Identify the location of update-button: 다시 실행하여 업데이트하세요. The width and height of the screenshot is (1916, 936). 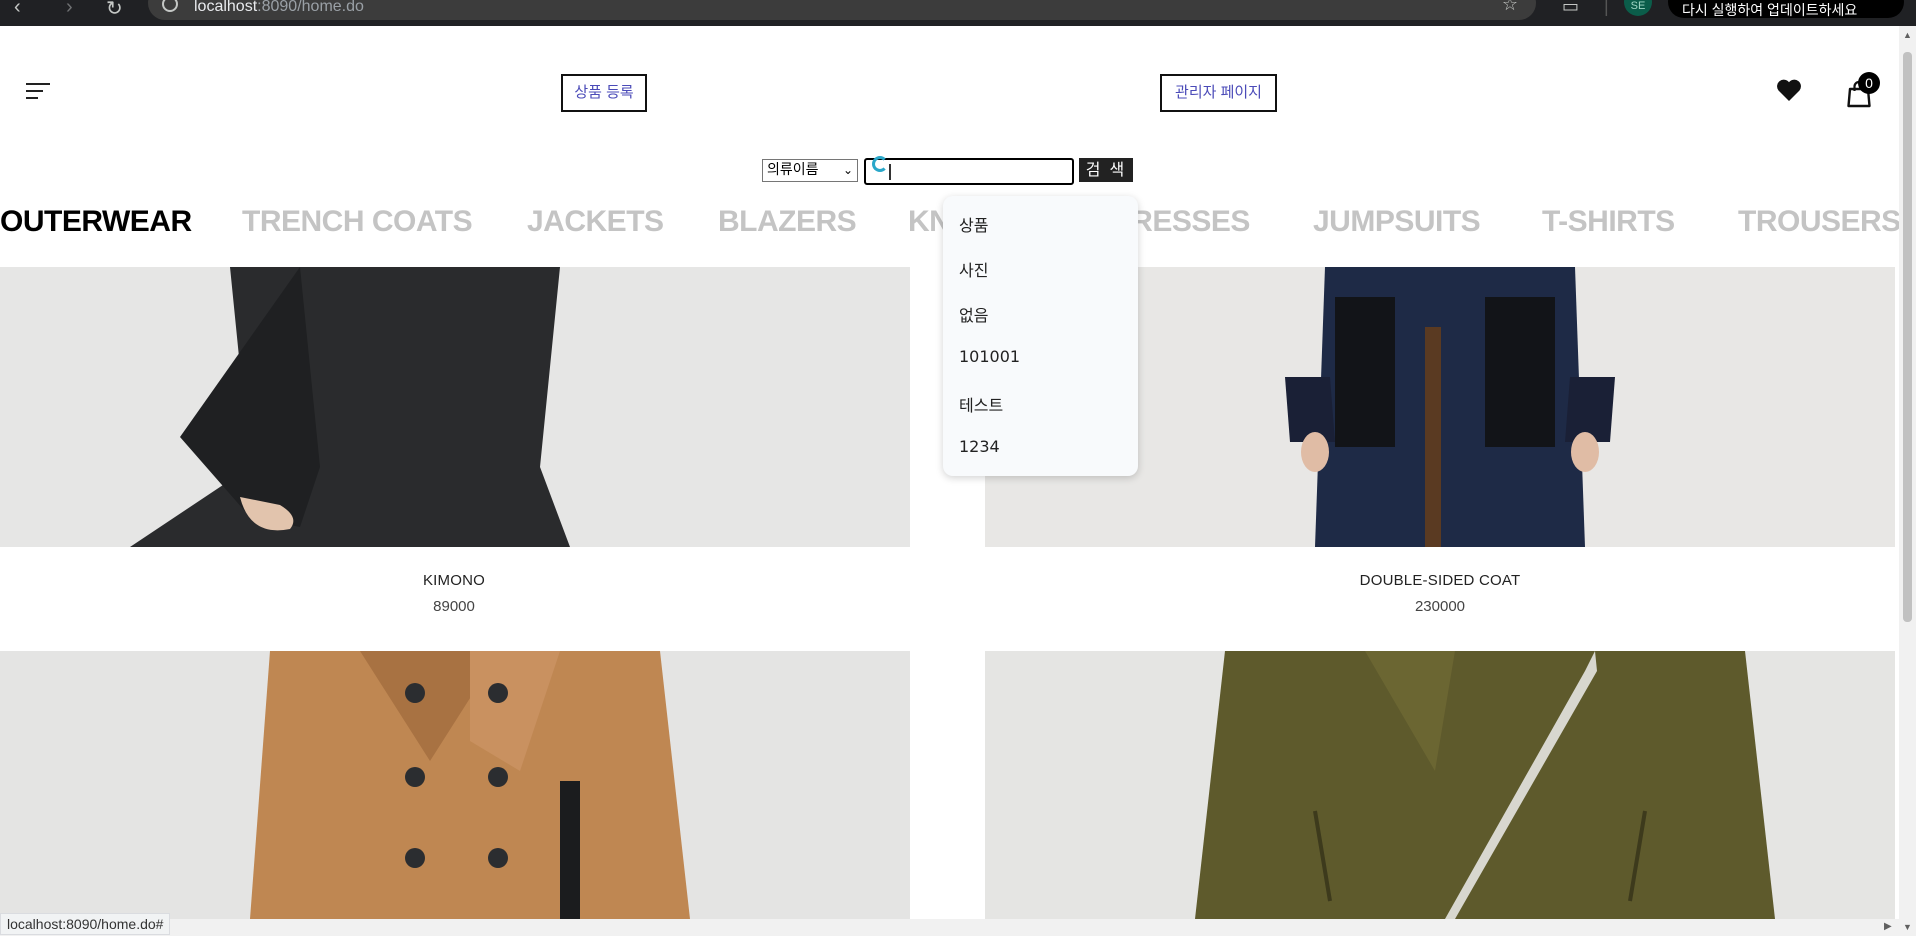
(1786, 9).